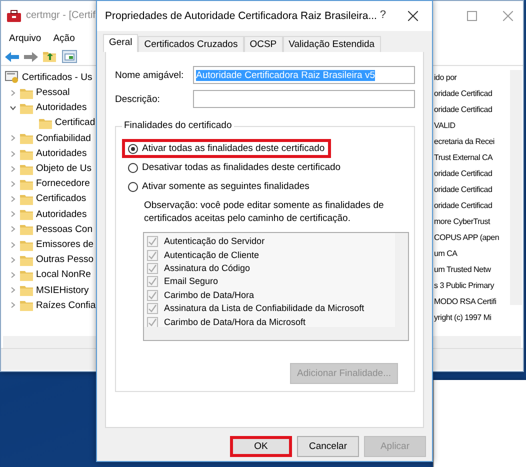 The image size is (526, 467). I want to click on tree-item-label: Certificad, so click(75, 123).